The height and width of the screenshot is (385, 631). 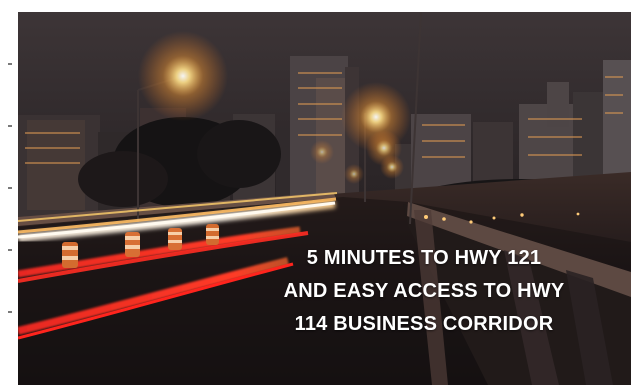 I want to click on page-edge-marks, so click(x=9, y=192).